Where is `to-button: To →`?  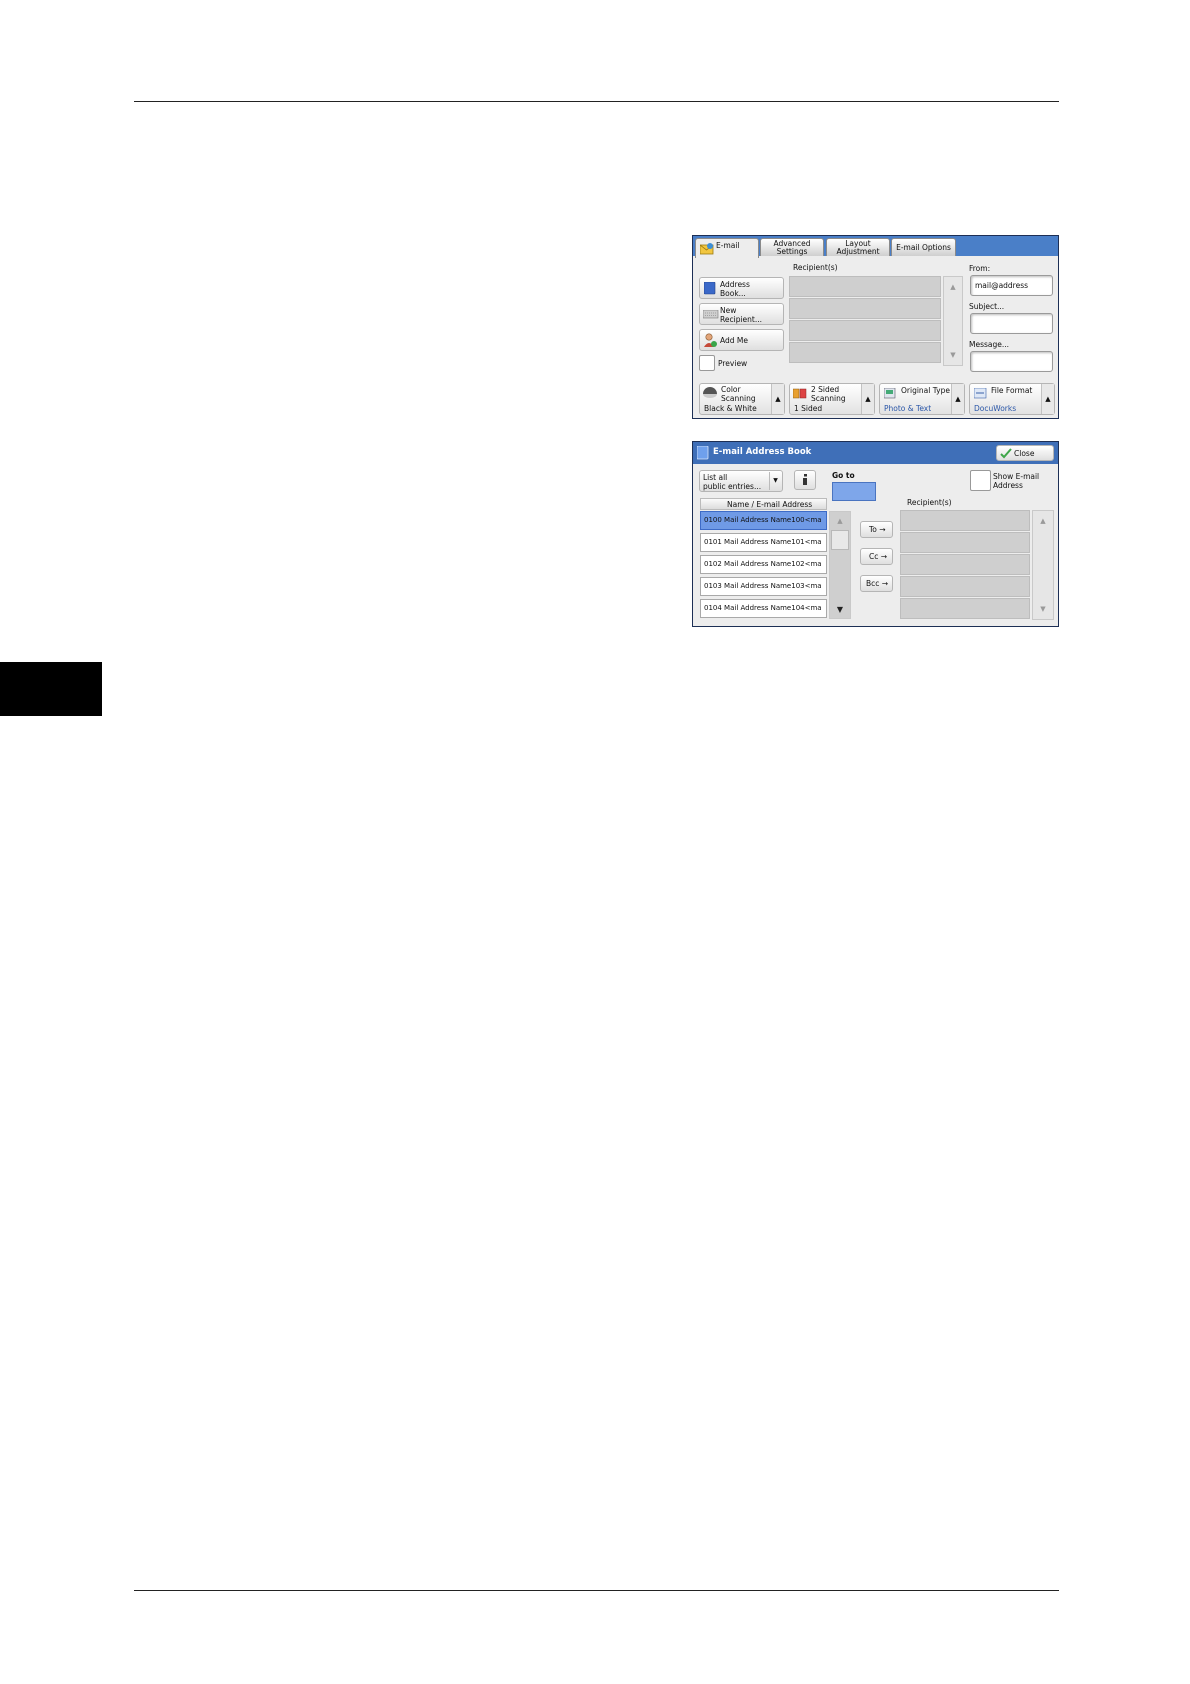
to-button: To → is located at coordinates (876, 529).